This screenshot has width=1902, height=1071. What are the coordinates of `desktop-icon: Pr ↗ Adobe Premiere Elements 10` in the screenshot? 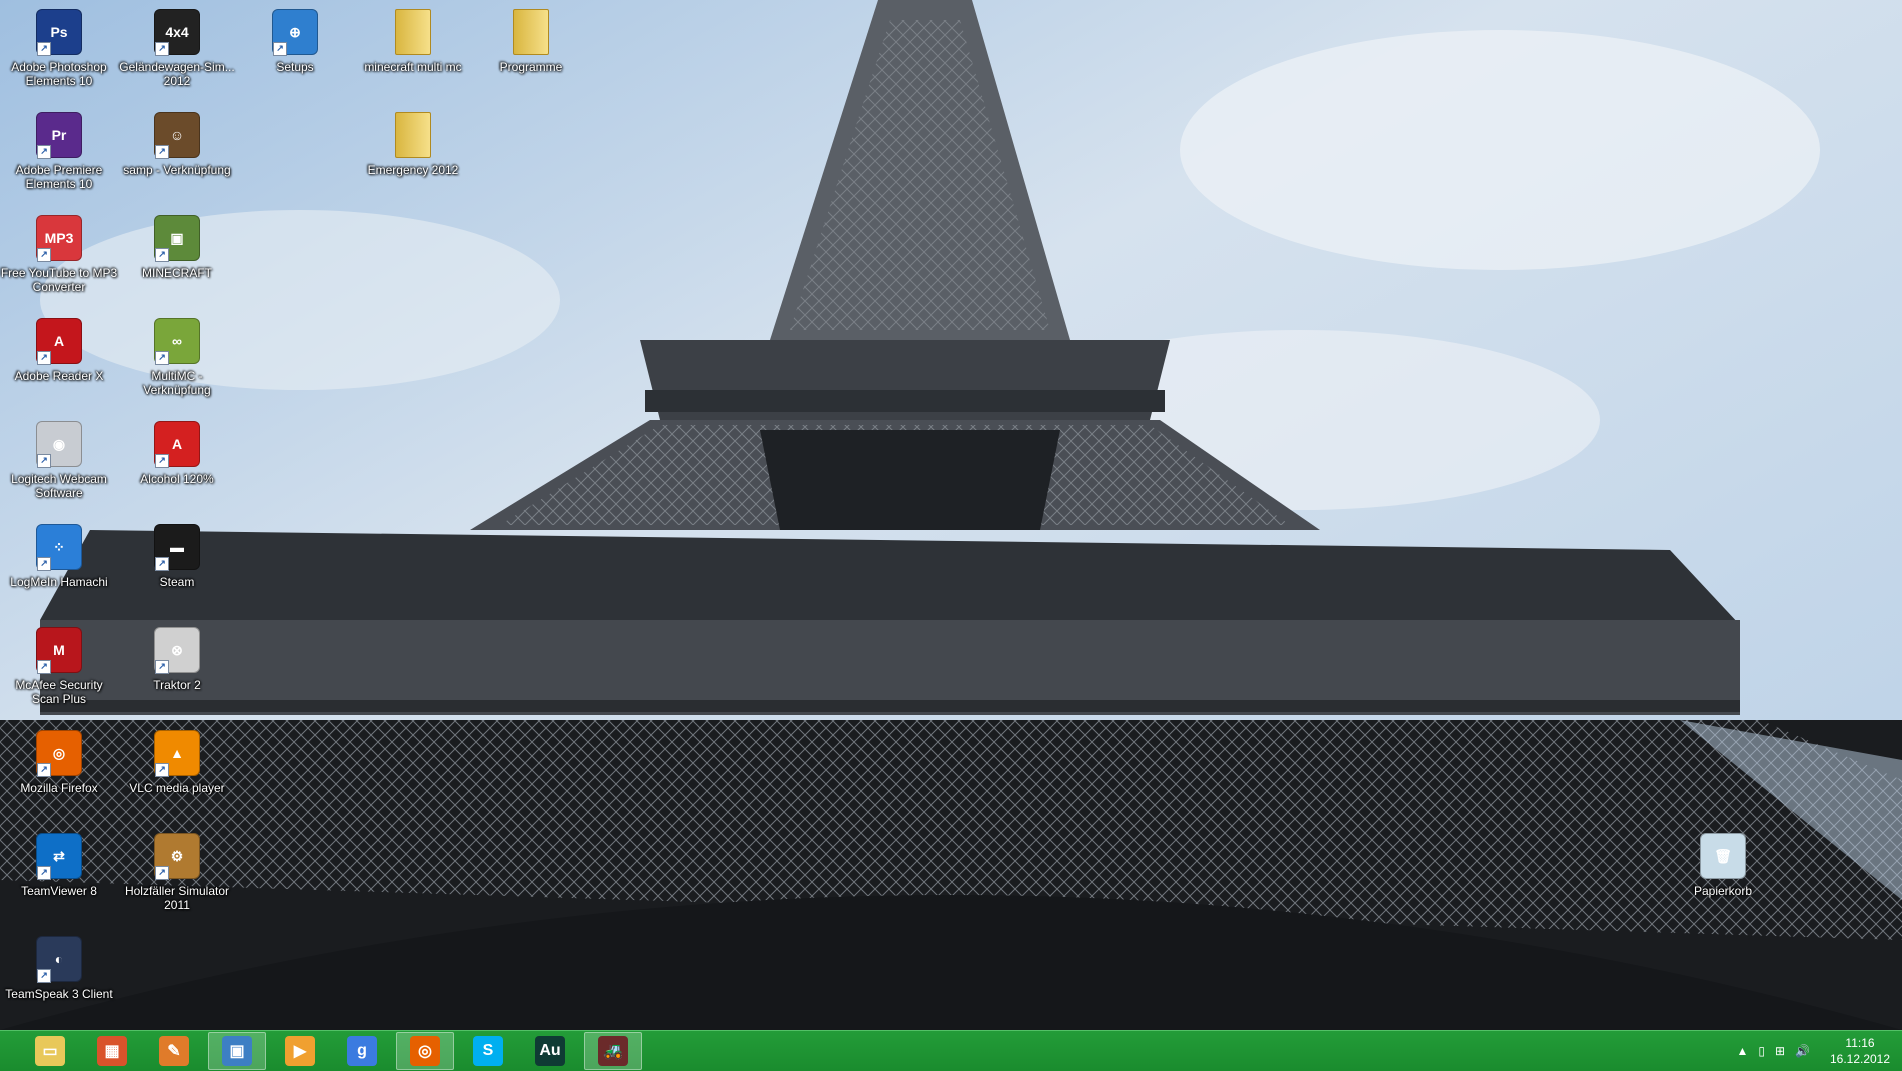 It's located at (59, 155).